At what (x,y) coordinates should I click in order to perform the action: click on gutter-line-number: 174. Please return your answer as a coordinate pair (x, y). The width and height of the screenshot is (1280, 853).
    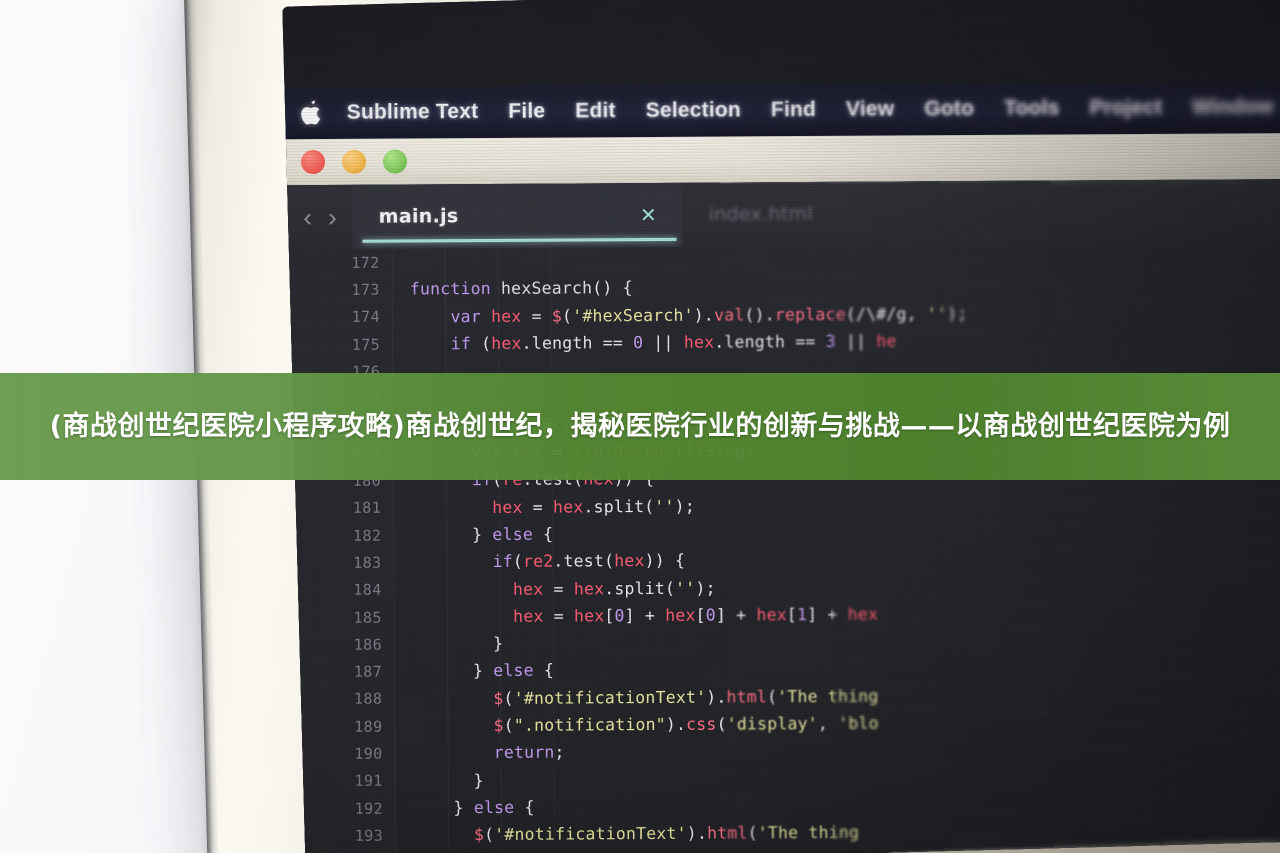
    Looking at the image, I should click on (337, 317).